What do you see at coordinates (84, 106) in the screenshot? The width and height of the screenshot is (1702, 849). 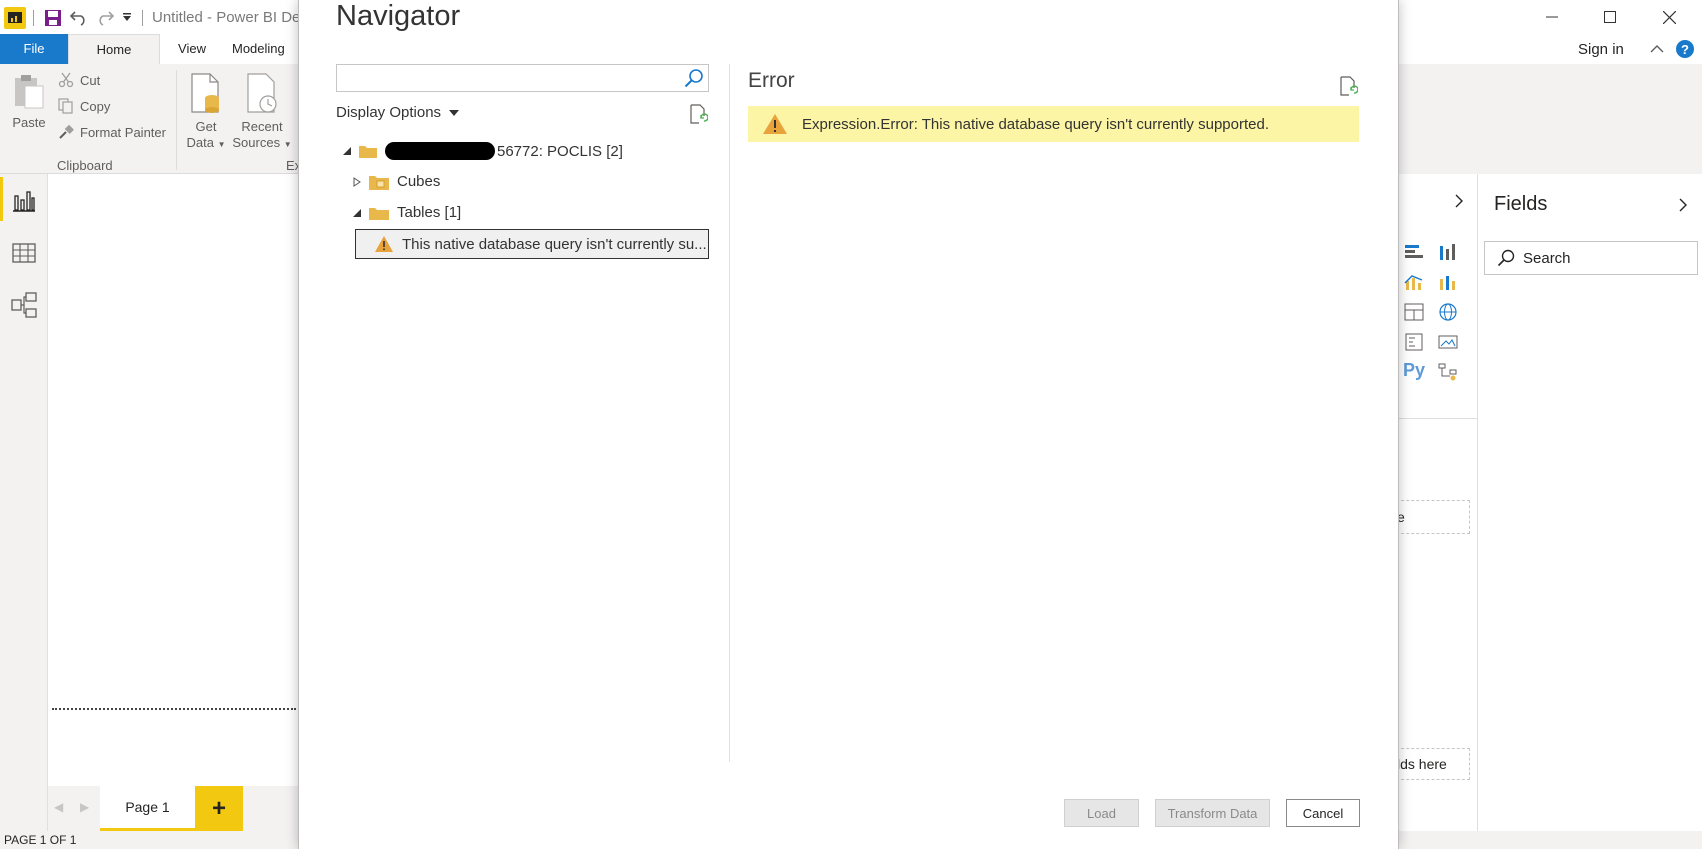 I see `copy-button: Copy` at bounding box center [84, 106].